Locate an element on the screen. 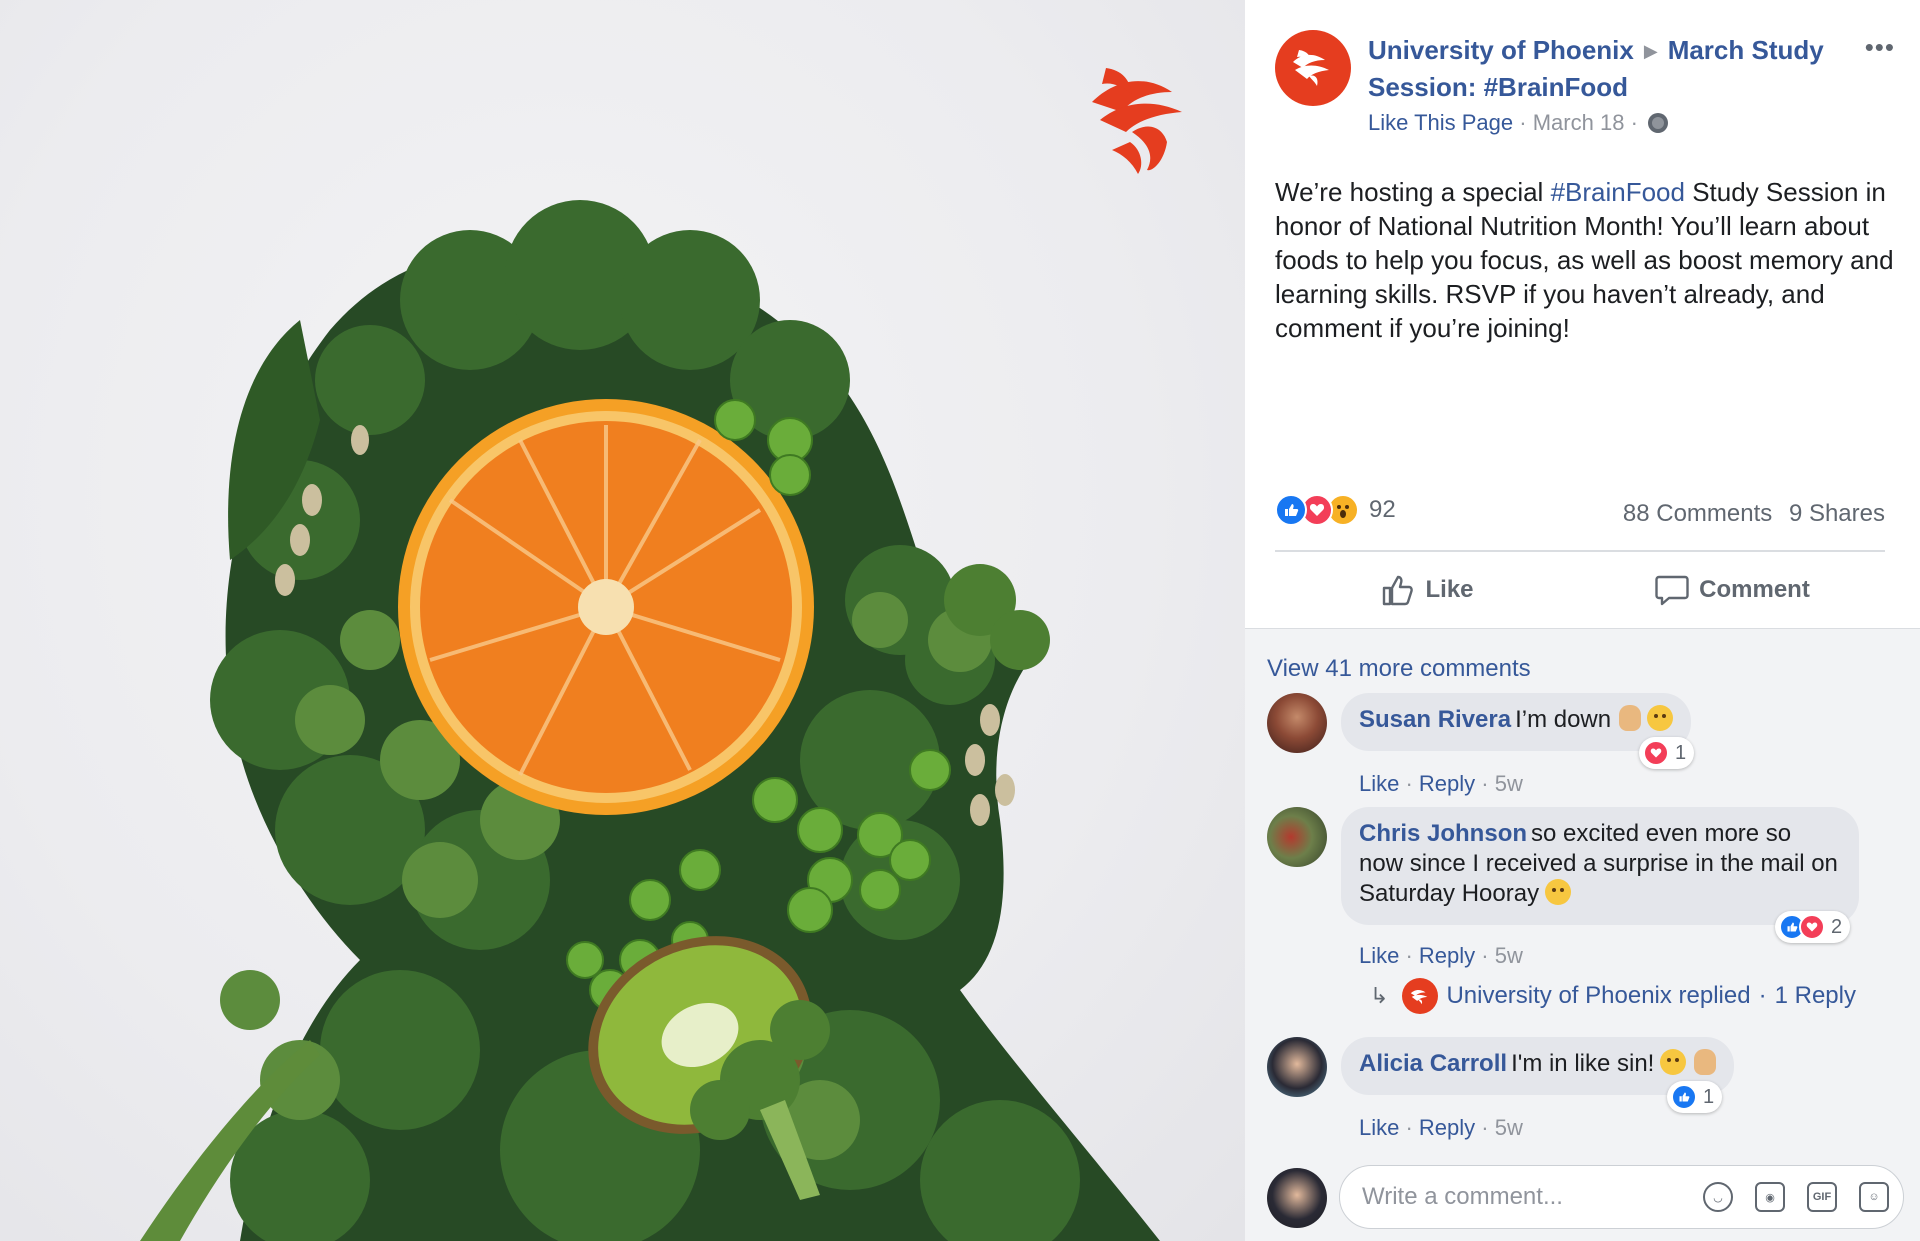 This screenshot has width=1920, height=1241. comment-composer: ◡ ◉ GIF ☺ is located at coordinates (1582, 1199).